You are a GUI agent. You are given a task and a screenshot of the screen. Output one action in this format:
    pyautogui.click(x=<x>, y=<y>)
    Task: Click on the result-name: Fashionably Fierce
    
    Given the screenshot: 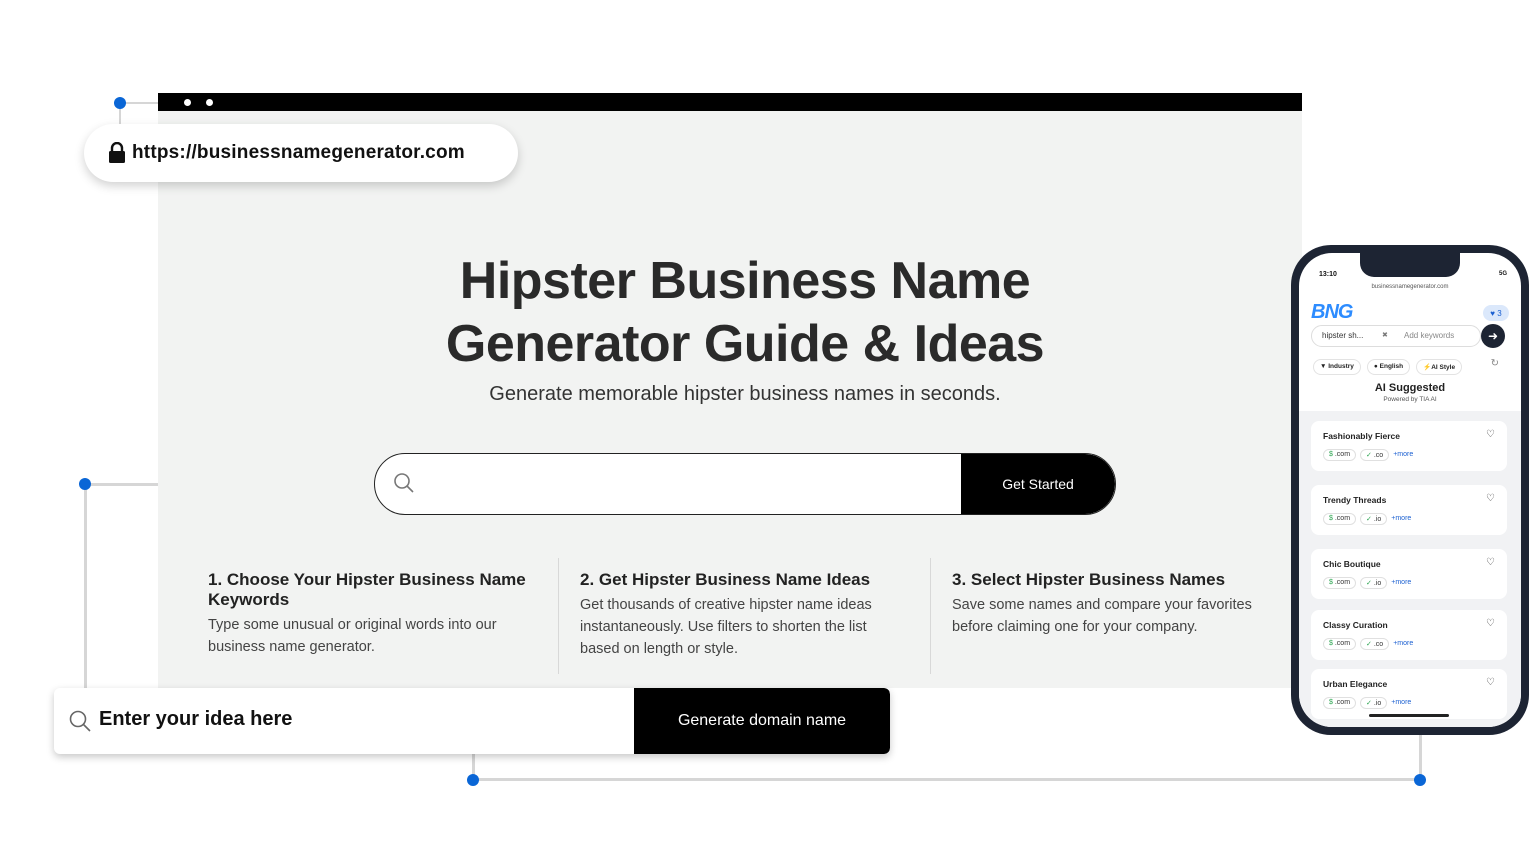 What is the action you would take?
    pyautogui.click(x=1361, y=436)
    